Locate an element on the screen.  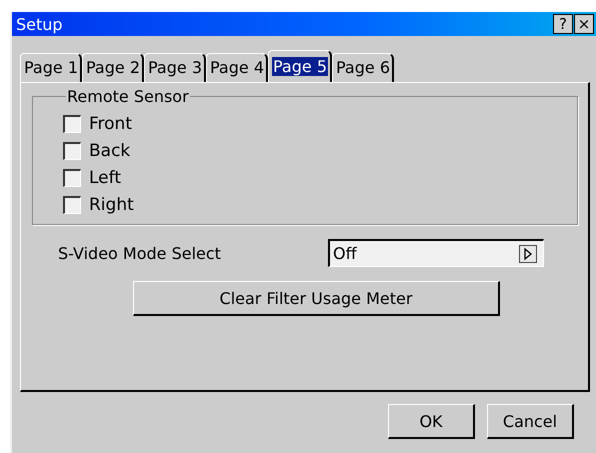
close-button: × is located at coordinates (584, 24).